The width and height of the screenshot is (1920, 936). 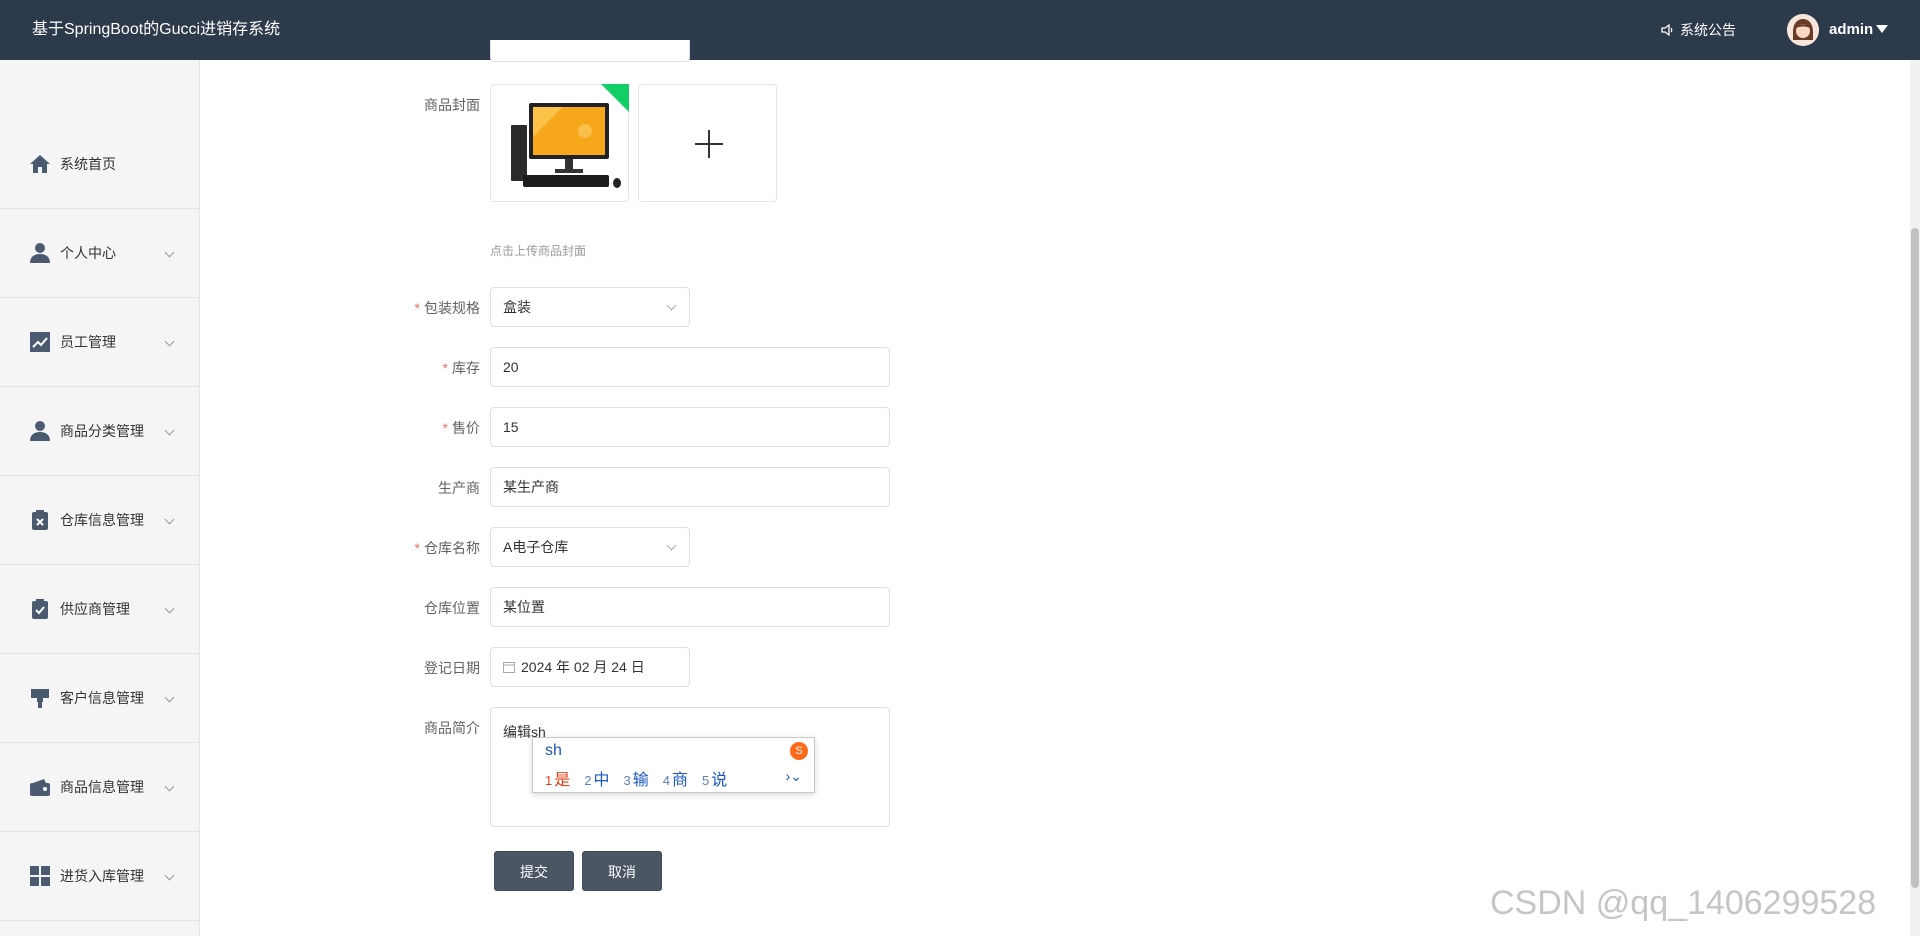 I want to click on ime-logo-icon: S, so click(x=799, y=751).